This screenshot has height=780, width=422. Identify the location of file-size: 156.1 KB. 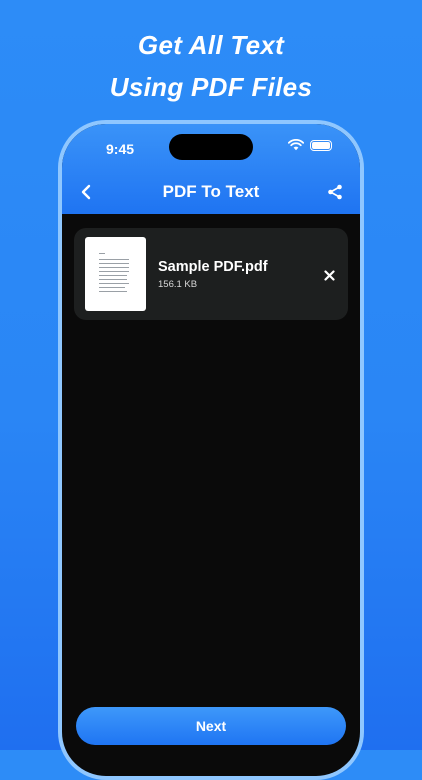
(178, 284).